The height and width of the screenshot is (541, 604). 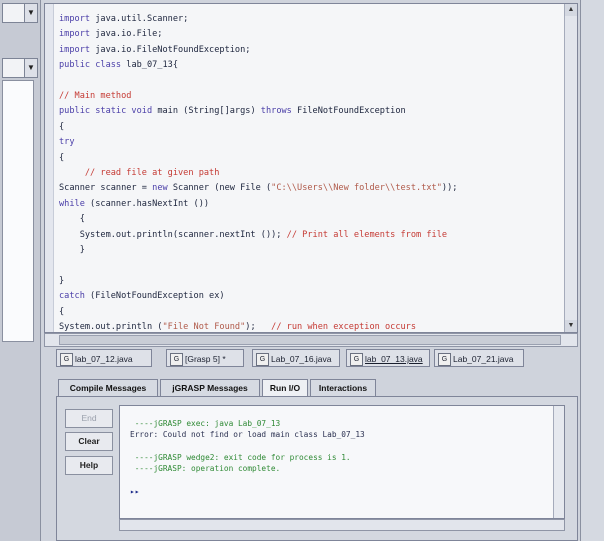 What do you see at coordinates (89, 465) in the screenshot?
I see `help-button: Help` at bounding box center [89, 465].